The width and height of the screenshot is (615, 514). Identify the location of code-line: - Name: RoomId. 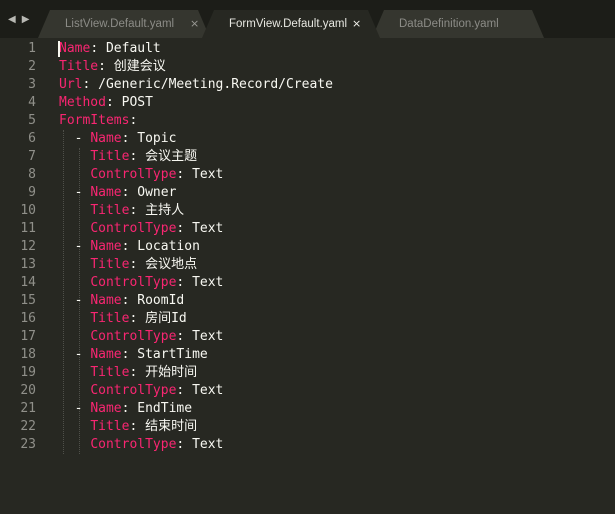
(196, 301).